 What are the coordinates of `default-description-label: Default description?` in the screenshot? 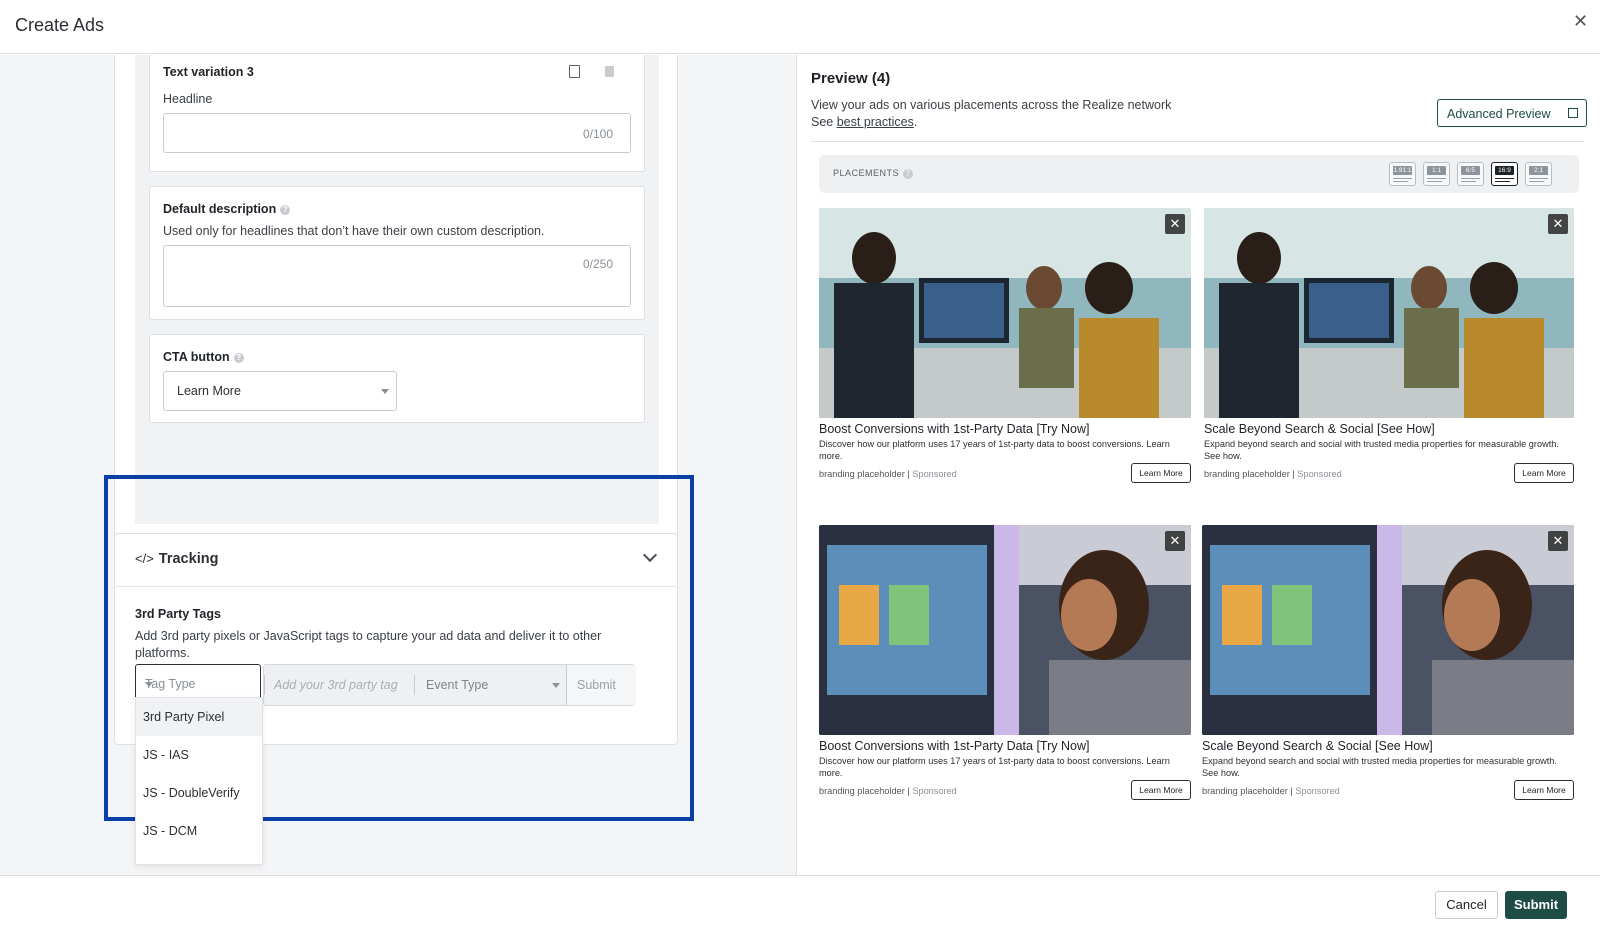 It's located at (227, 209).